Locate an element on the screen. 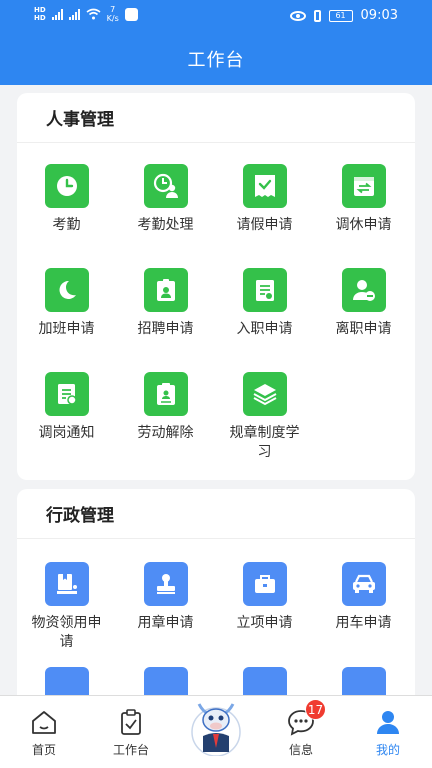  grid-item-label: 立项申请 is located at coordinates (264, 623).